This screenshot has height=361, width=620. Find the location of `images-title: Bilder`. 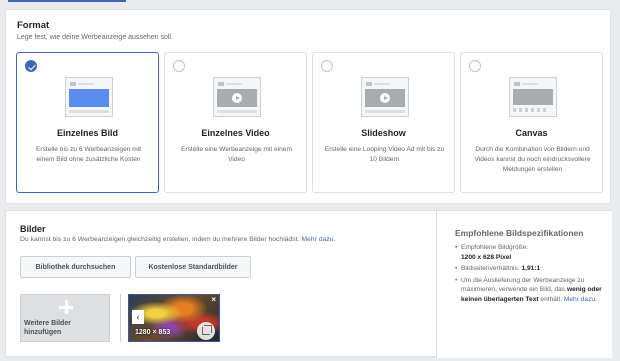

images-title: Bilder is located at coordinates (33, 229).